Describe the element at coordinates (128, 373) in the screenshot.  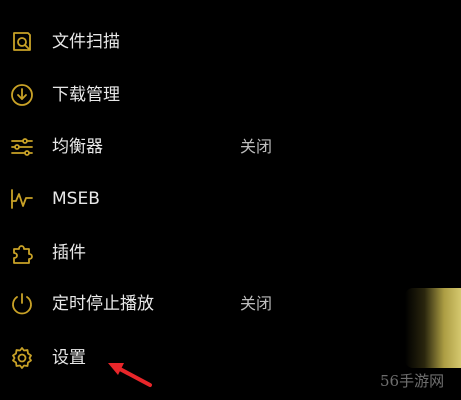
I see `red-arrow-annotation` at that location.